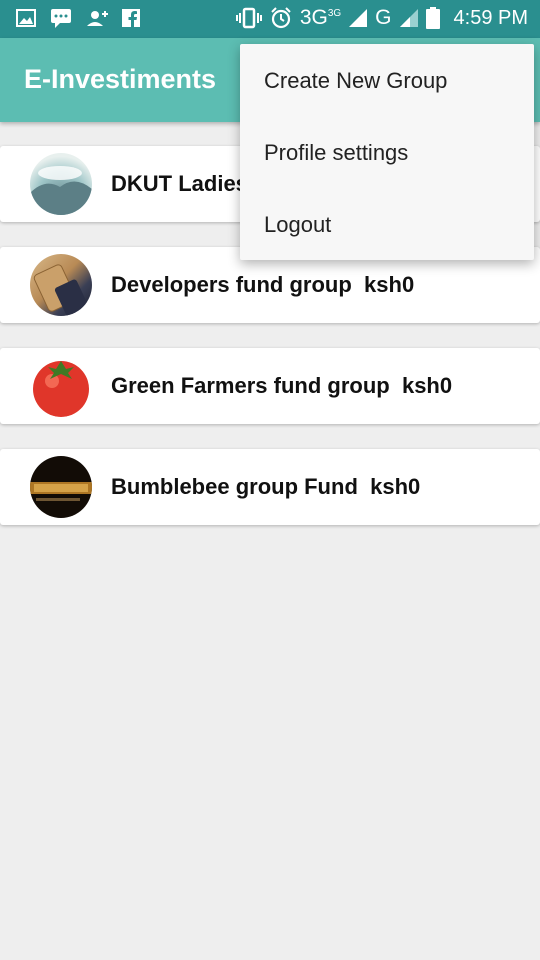 The height and width of the screenshot is (960, 540). I want to click on app-title: E-Investiments, so click(120, 79).